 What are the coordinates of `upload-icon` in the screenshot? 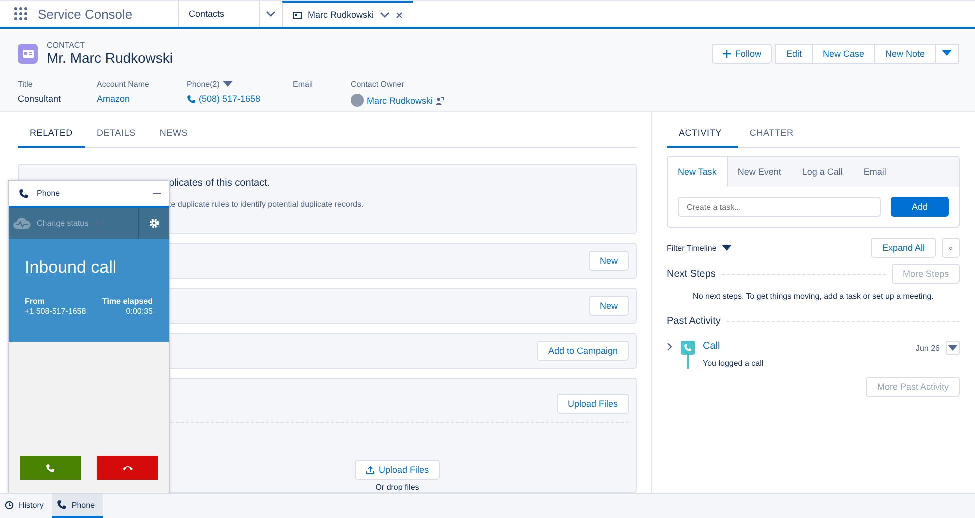 It's located at (370, 470).